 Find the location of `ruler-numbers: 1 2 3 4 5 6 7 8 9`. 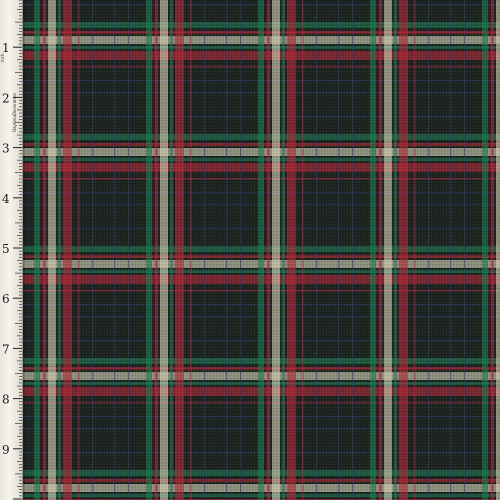

ruler-numbers: 1 2 3 4 5 6 7 8 9 is located at coordinates (6, 249).